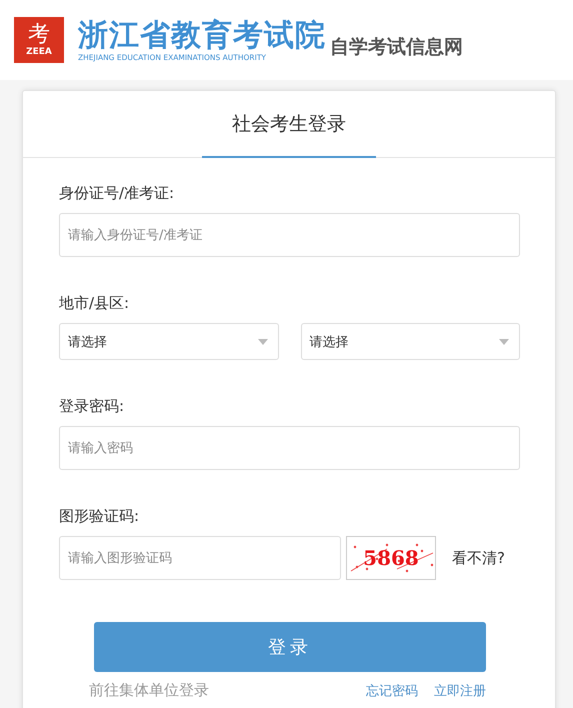 The height and width of the screenshot is (708, 573). Describe the element at coordinates (478, 558) in the screenshot. I see `refresh-captcha-link: 看不清?` at that location.